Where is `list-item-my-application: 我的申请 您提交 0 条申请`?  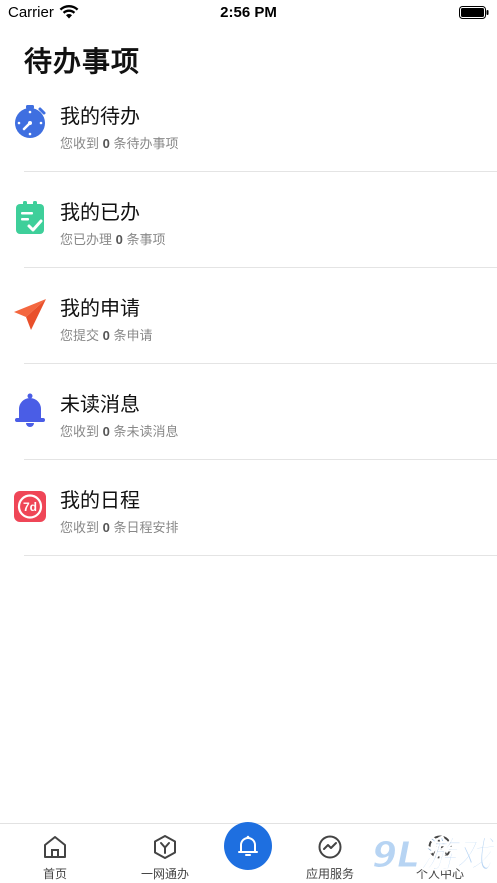
list-item-my-application: 我的申请 您提交 0 条申请 is located at coordinates (248, 316).